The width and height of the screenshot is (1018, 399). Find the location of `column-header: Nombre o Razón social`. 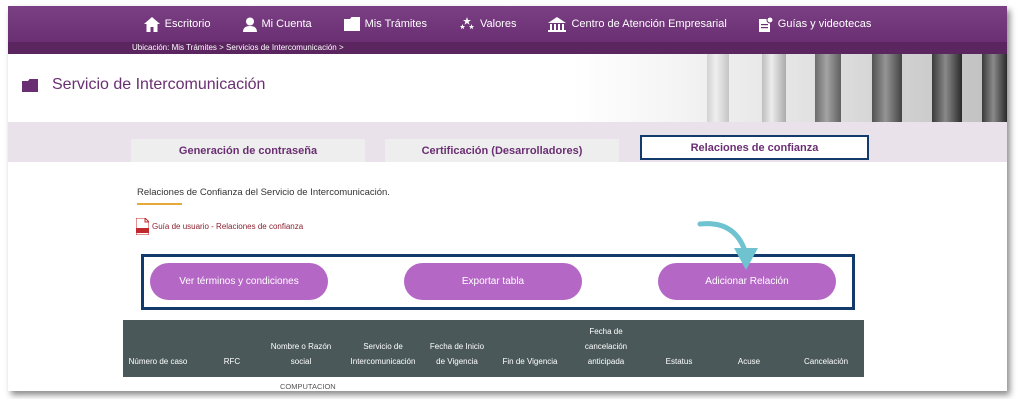

column-header: Nombre o Razón social is located at coordinates (301, 354).